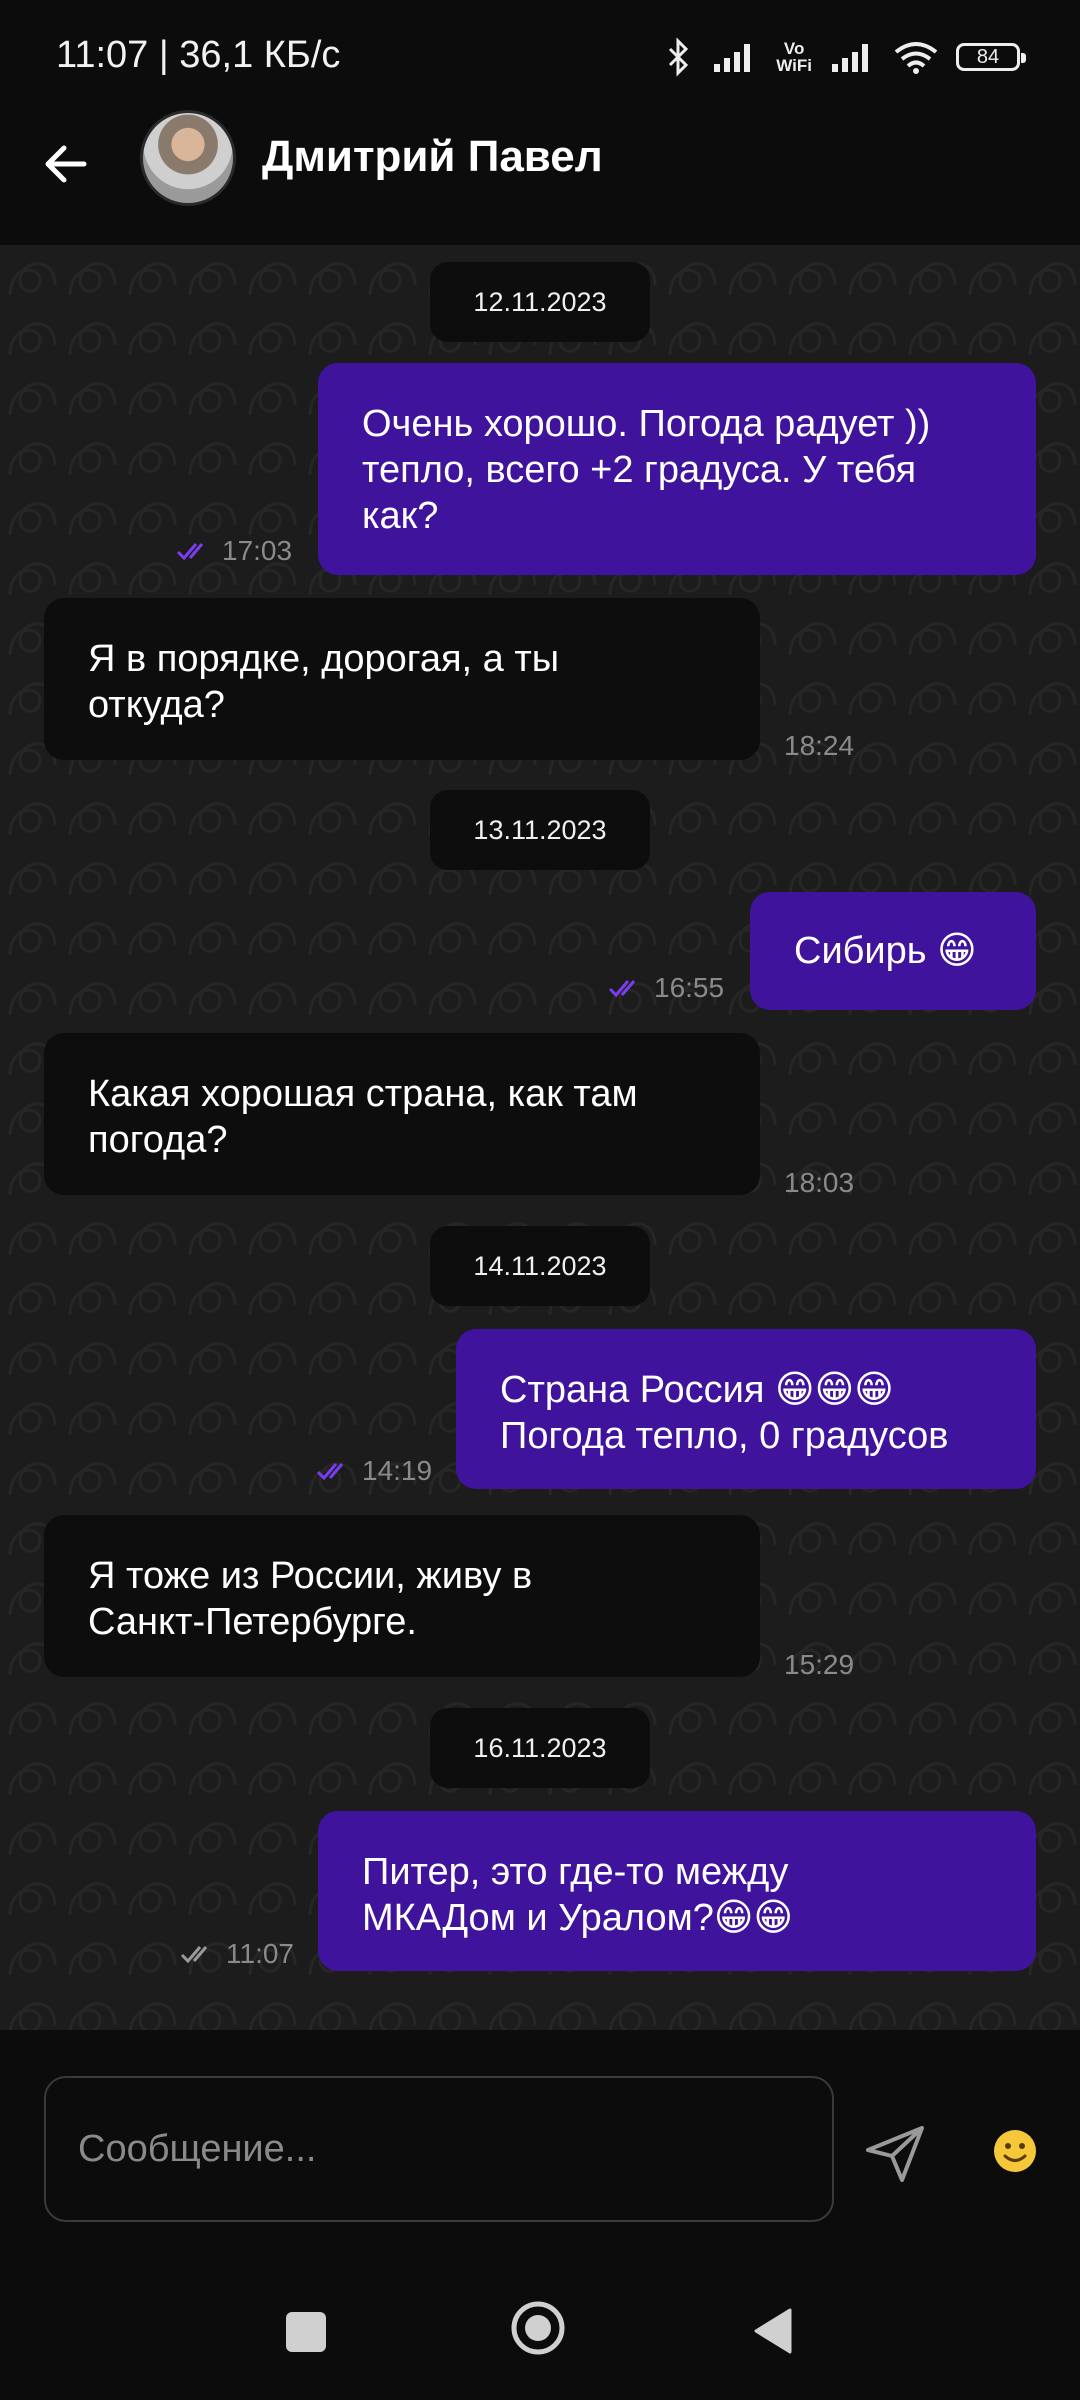 The image size is (1080, 2400). What do you see at coordinates (916, 57) in the screenshot?
I see `wifi-icon` at bounding box center [916, 57].